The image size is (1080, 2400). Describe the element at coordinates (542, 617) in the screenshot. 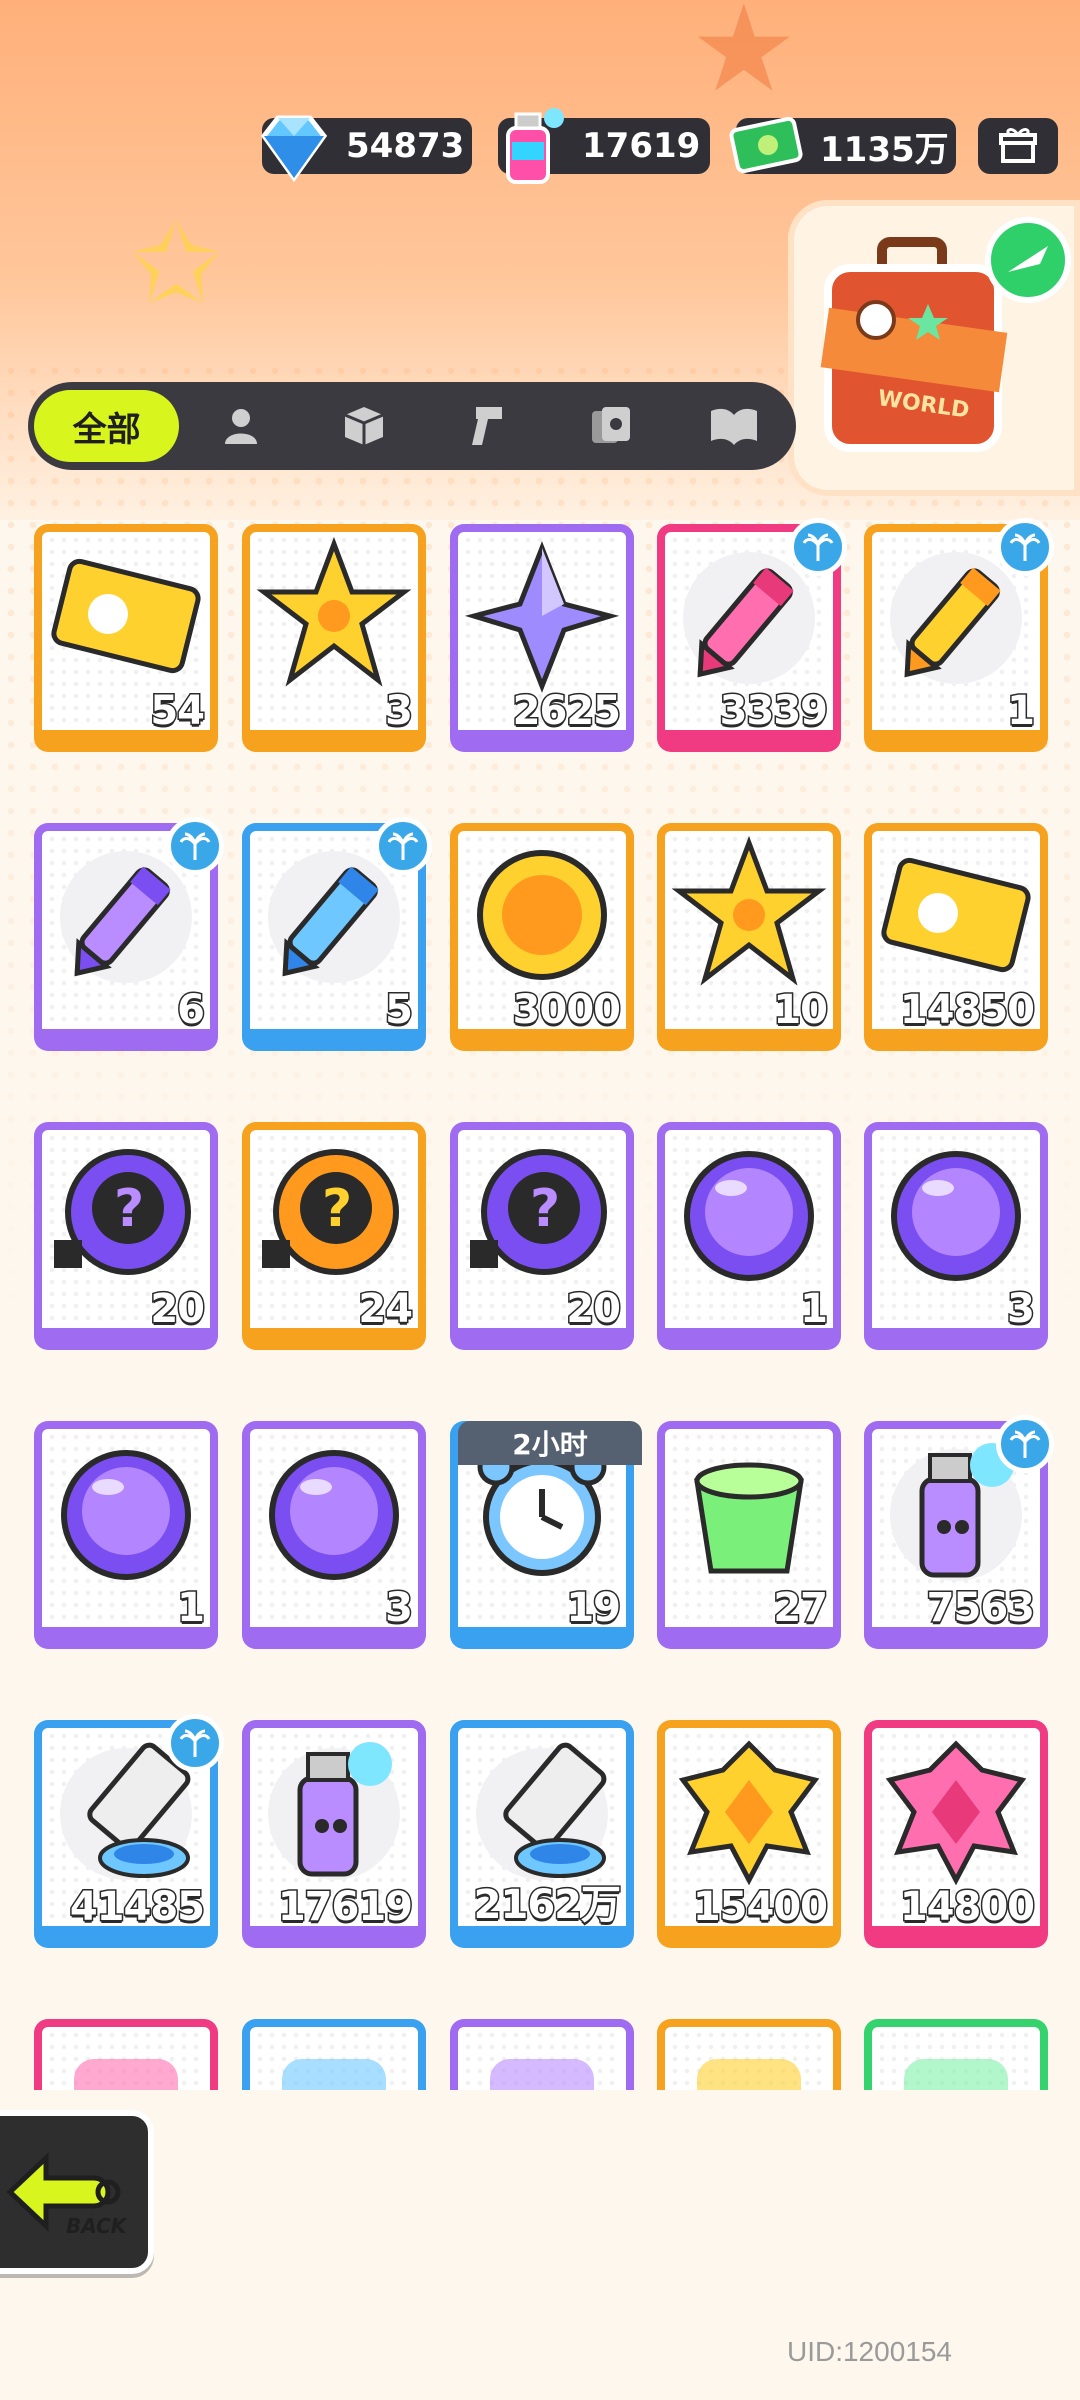

I see `purple-crystal-icon` at that location.